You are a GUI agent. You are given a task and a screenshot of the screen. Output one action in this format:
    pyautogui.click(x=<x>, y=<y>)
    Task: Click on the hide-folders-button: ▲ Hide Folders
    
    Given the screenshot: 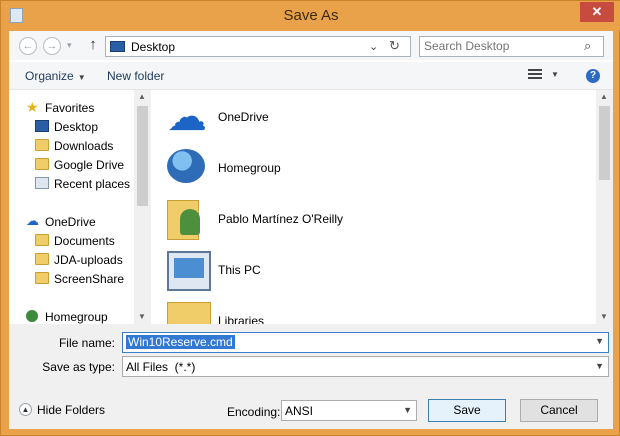 What is the action you would take?
    pyautogui.click(x=69, y=410)
    